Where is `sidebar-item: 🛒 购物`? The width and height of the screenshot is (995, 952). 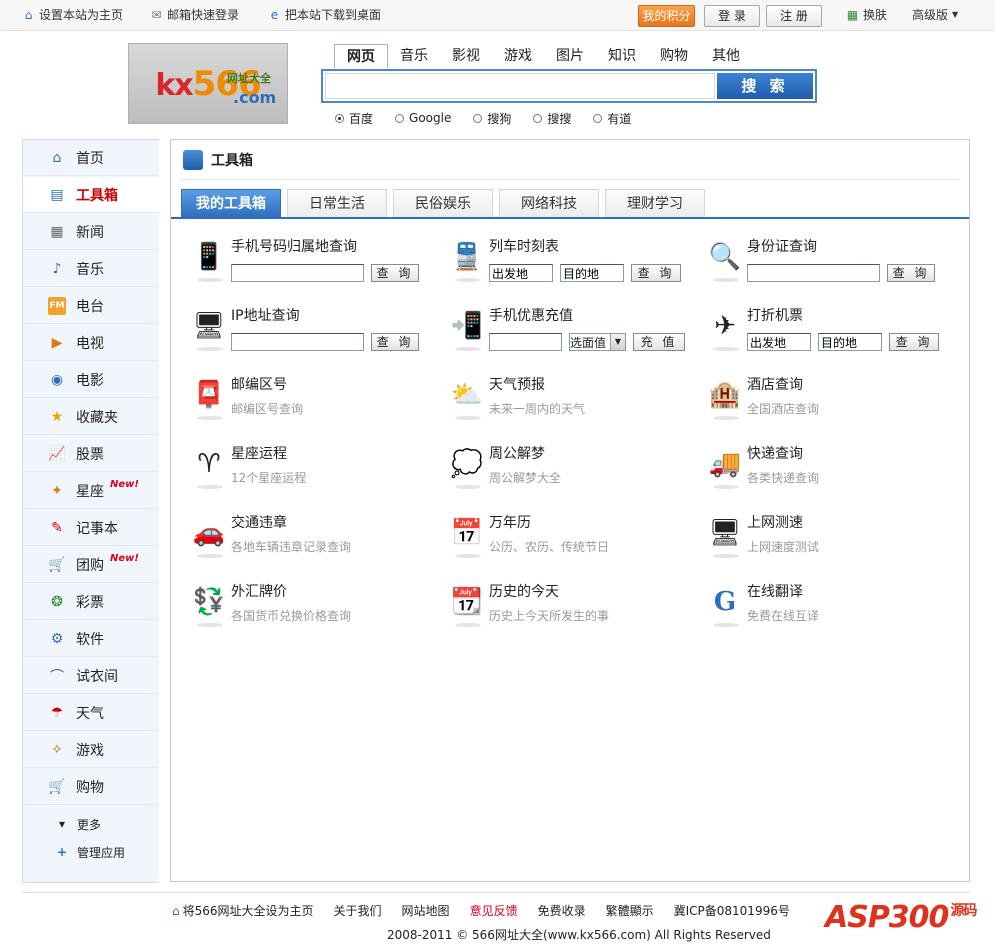 sidebar-item: 🛒 购物 is located at coordinates (91, 787).